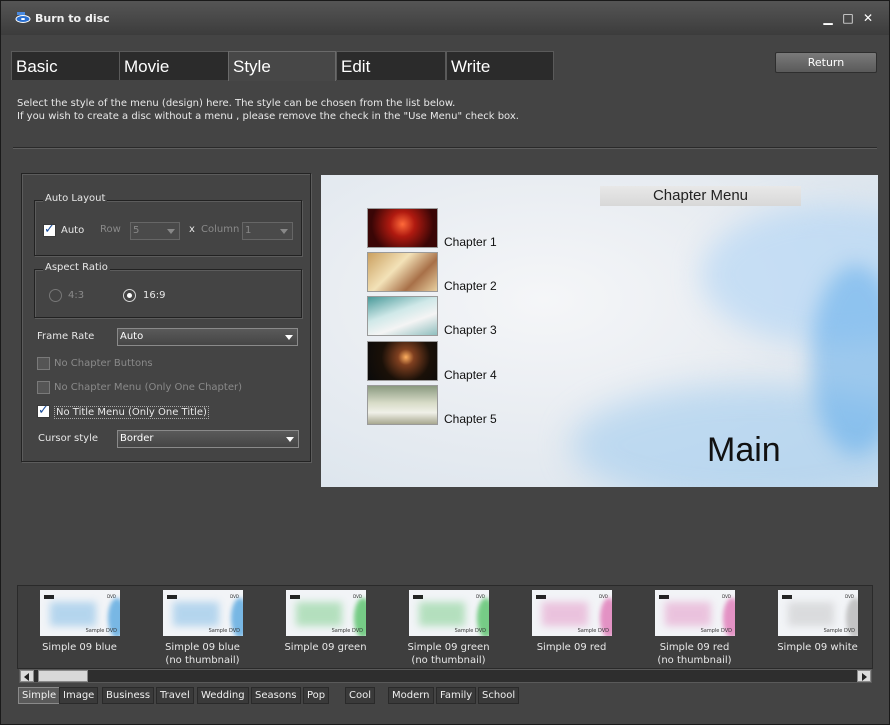 This screenshot has height=725, width=890. Describe the element at coordinates (43, 363) in the screenshot. I see `no-chapter-buttons-checkbox` at that location.